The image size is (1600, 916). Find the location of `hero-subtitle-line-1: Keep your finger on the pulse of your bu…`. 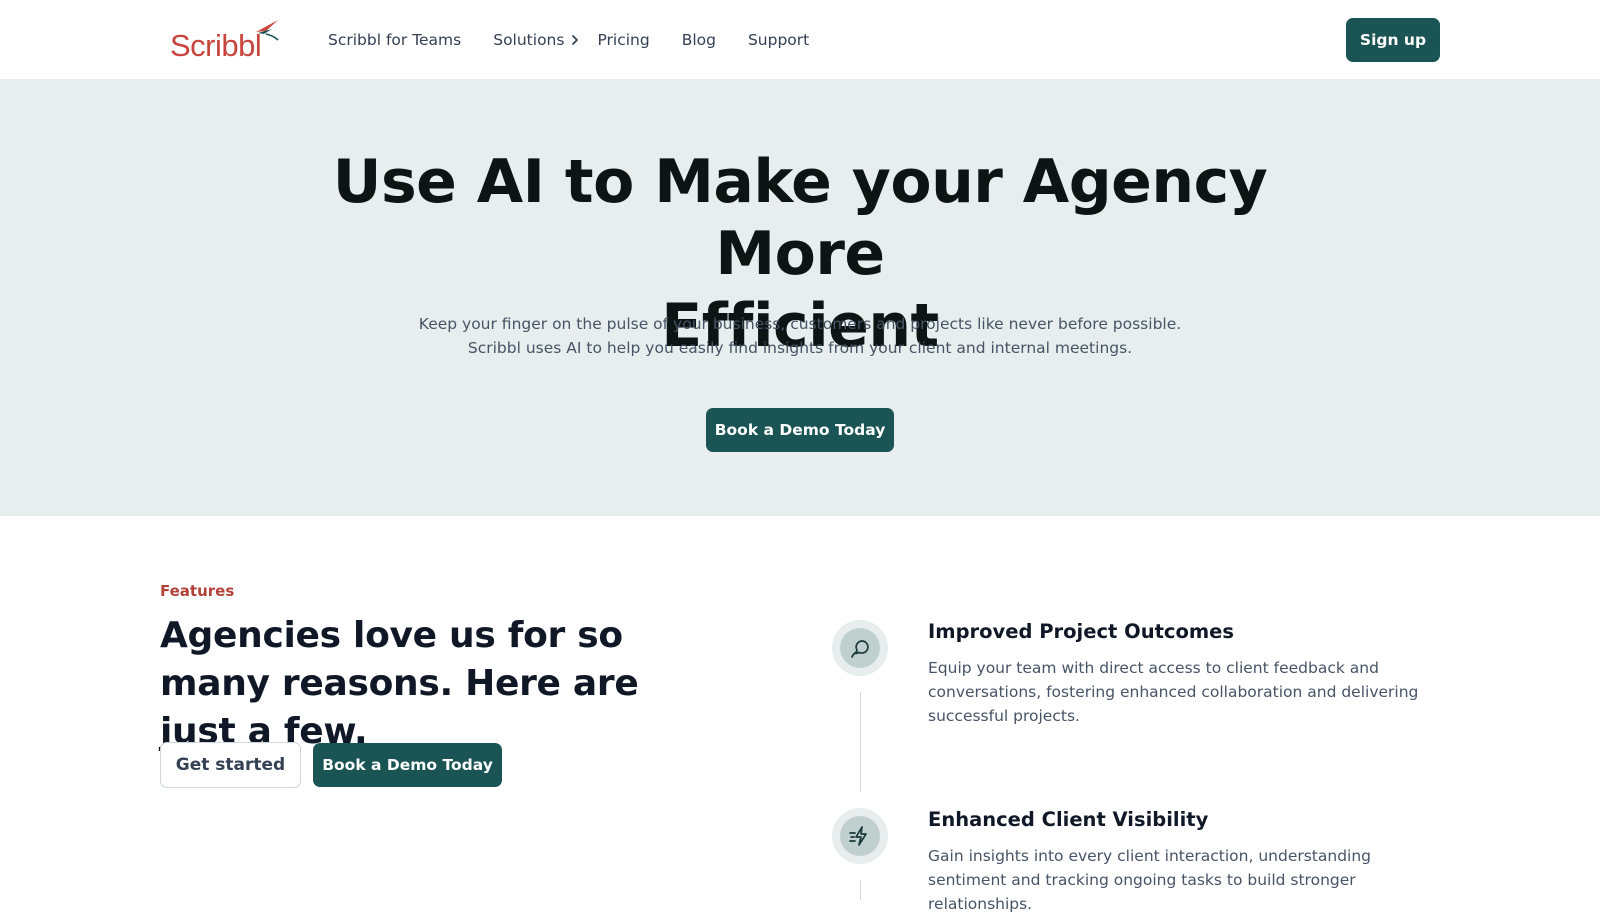

hero-subtitle-line-1: Keep your finger on the pulse of your bu… is located at coordinates (800, 324).